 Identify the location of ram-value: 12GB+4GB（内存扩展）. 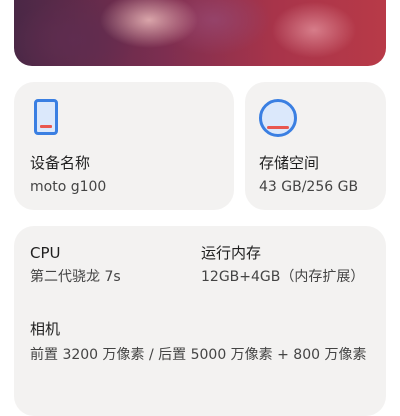
(283, 277).